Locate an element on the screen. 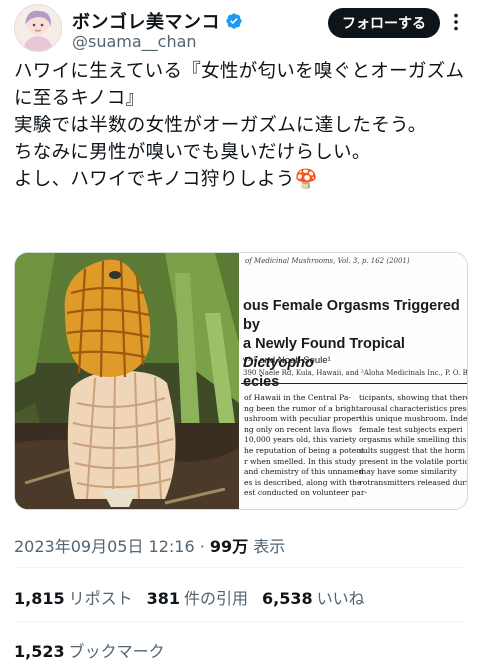 The width and height of the screenshot is (480, 667). repost-count: 1,815 is located at coordinates (39, 598).